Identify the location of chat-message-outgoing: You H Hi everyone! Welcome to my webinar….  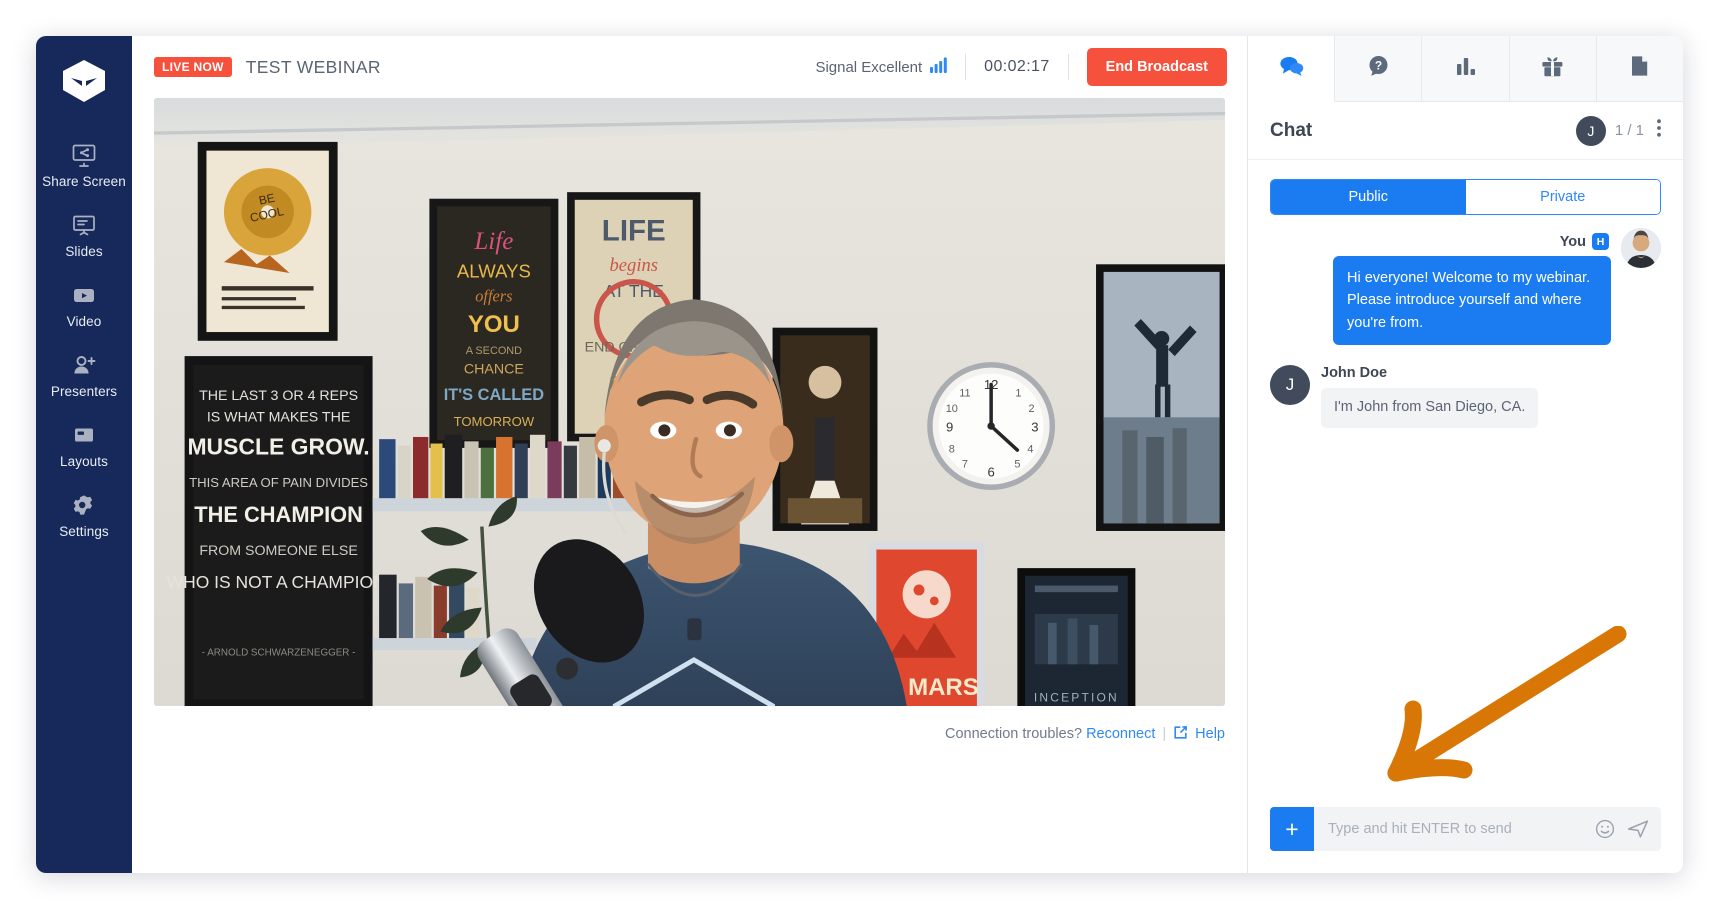
(1465, 287).